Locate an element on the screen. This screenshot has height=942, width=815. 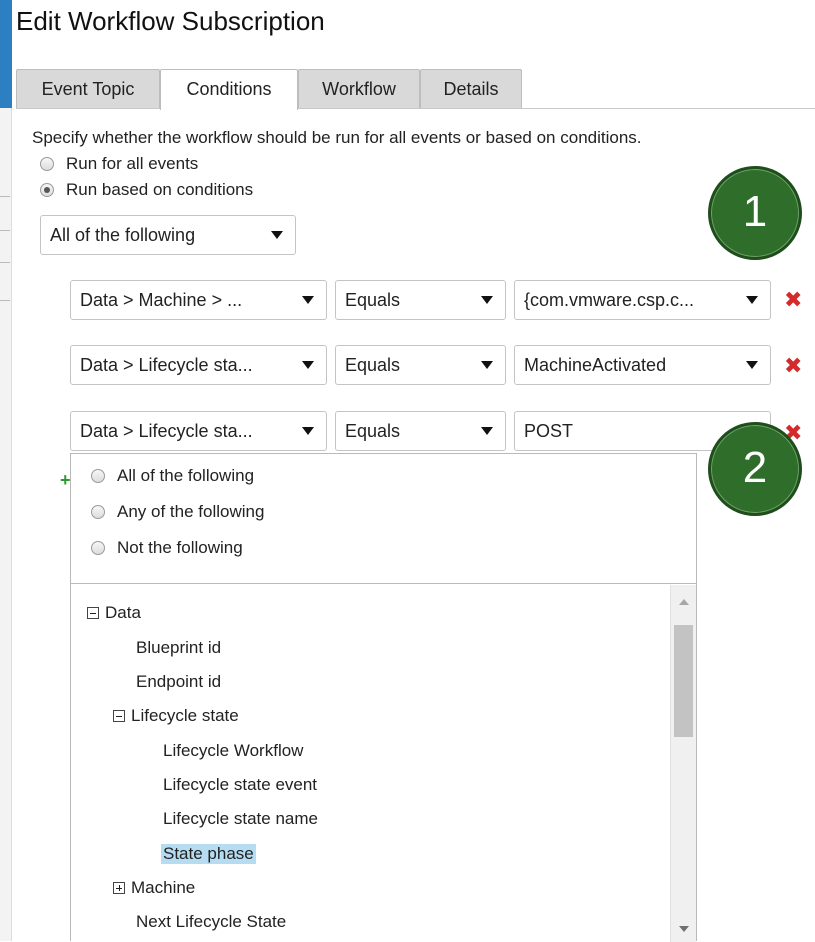
expand-icon is located at coordinates (119, 888).